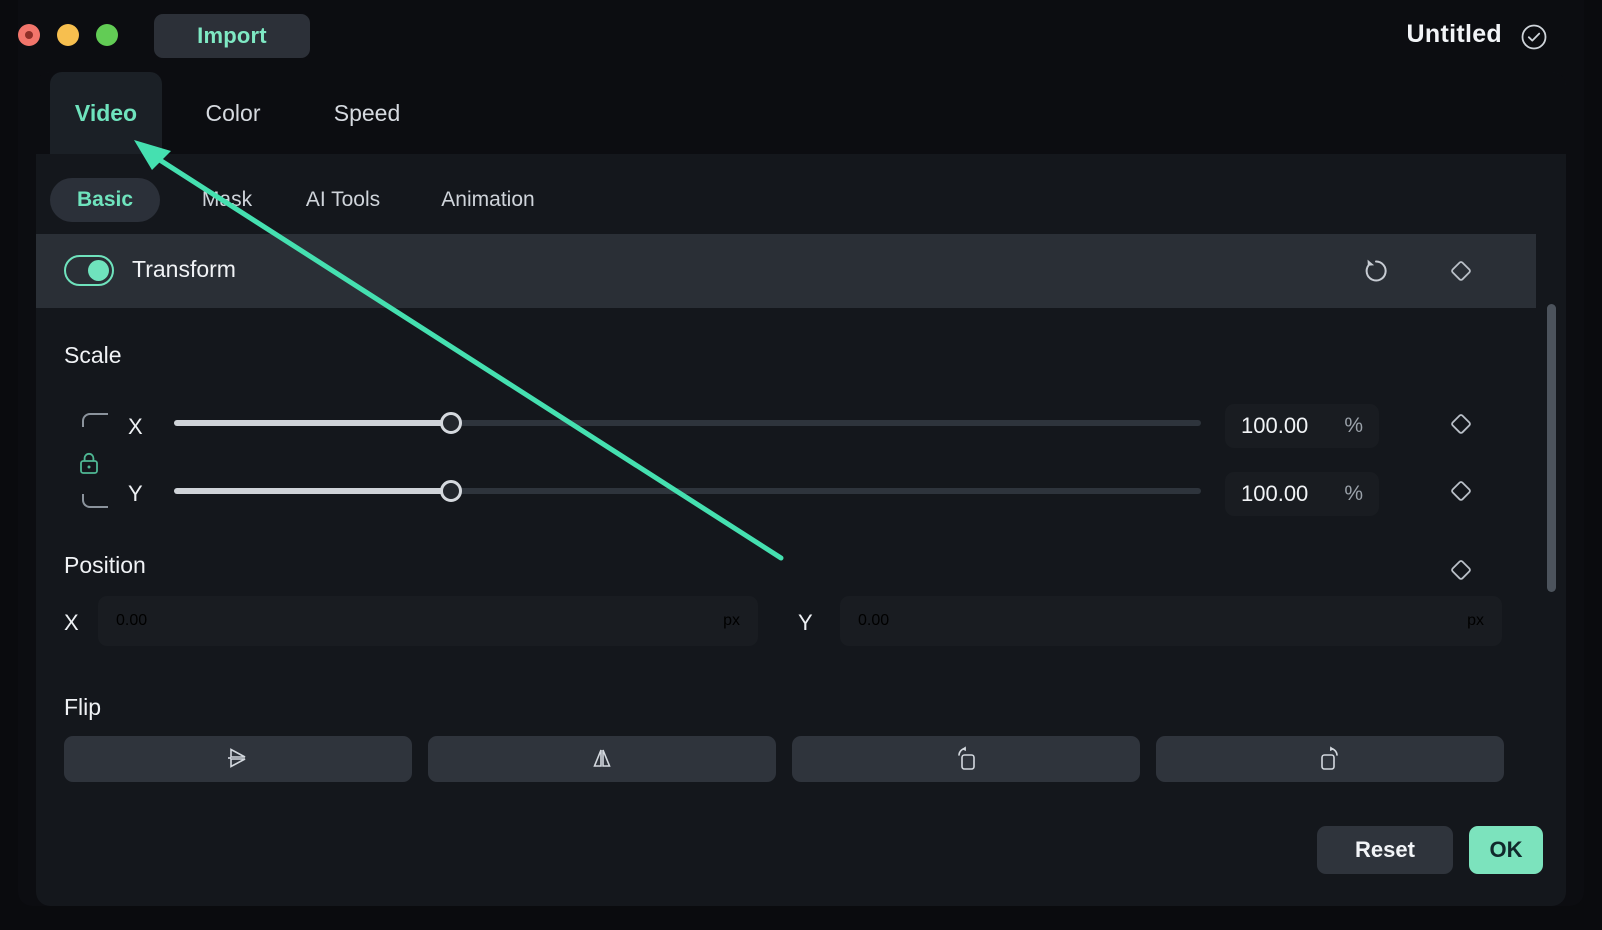 The image size is (1602, 930). Describe the element at coordinates (1534, 37) in the screenshot. I see `check-circle-icon` at that location.